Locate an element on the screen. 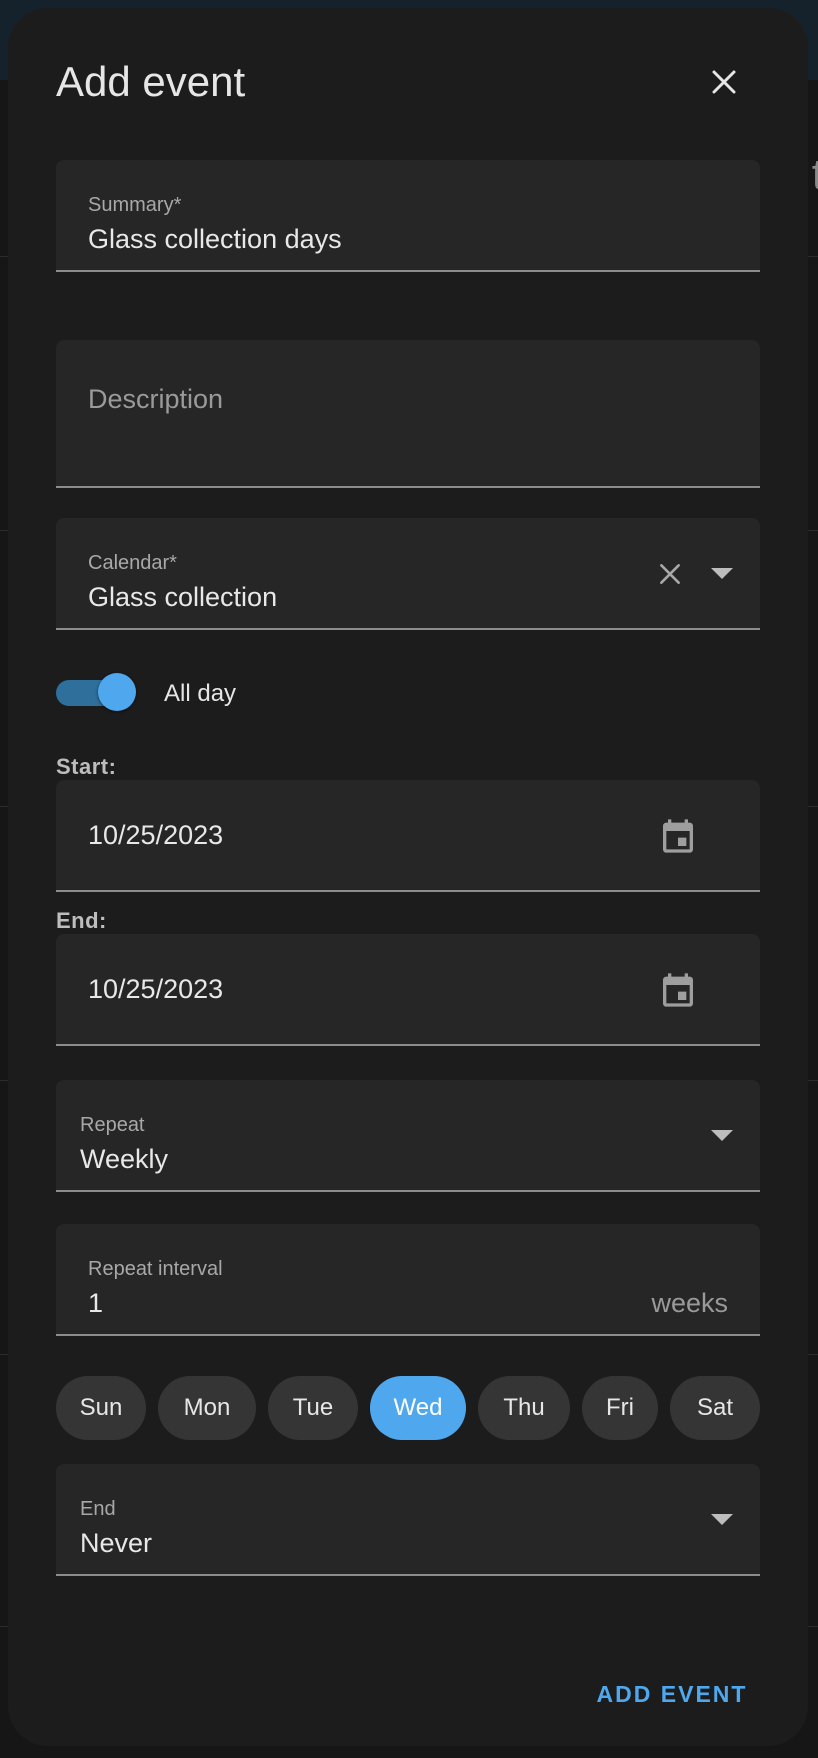 The image size is (818, 1758). repeat-interval-input: 1 is located at coordinates (95, 1303).